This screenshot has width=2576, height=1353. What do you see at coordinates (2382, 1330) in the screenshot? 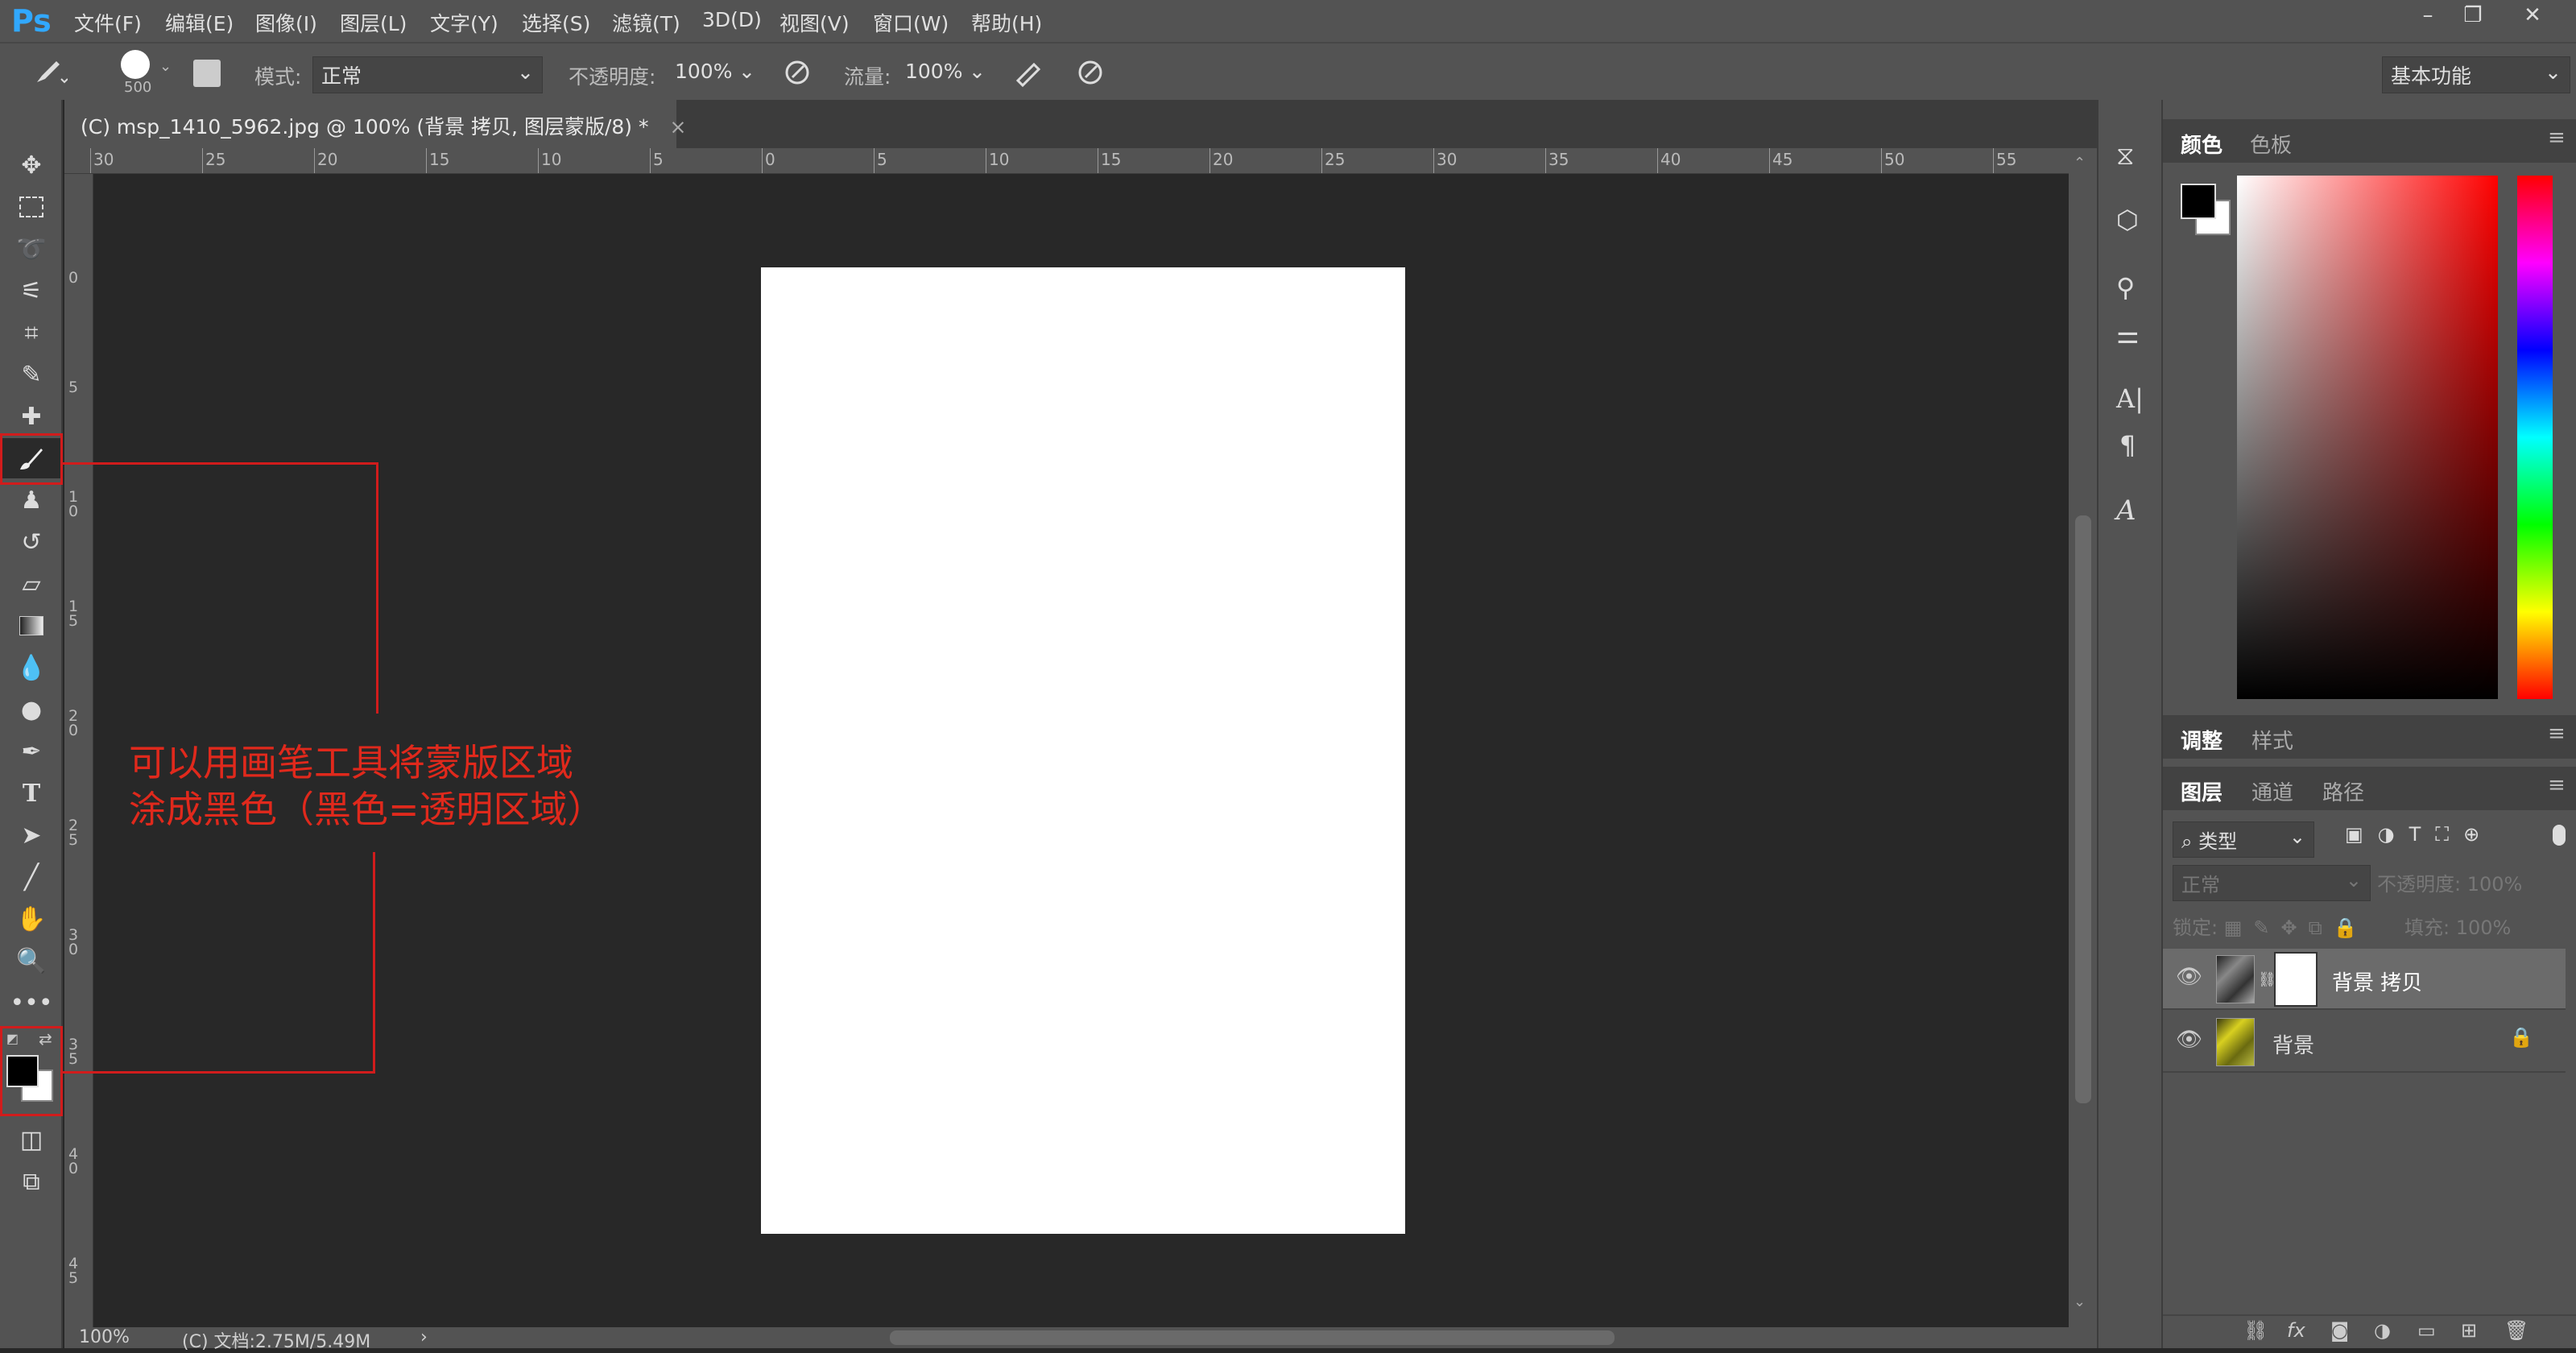
I see `adjustment-layer-icon: ◑` at bounding box center [2382, 1330].